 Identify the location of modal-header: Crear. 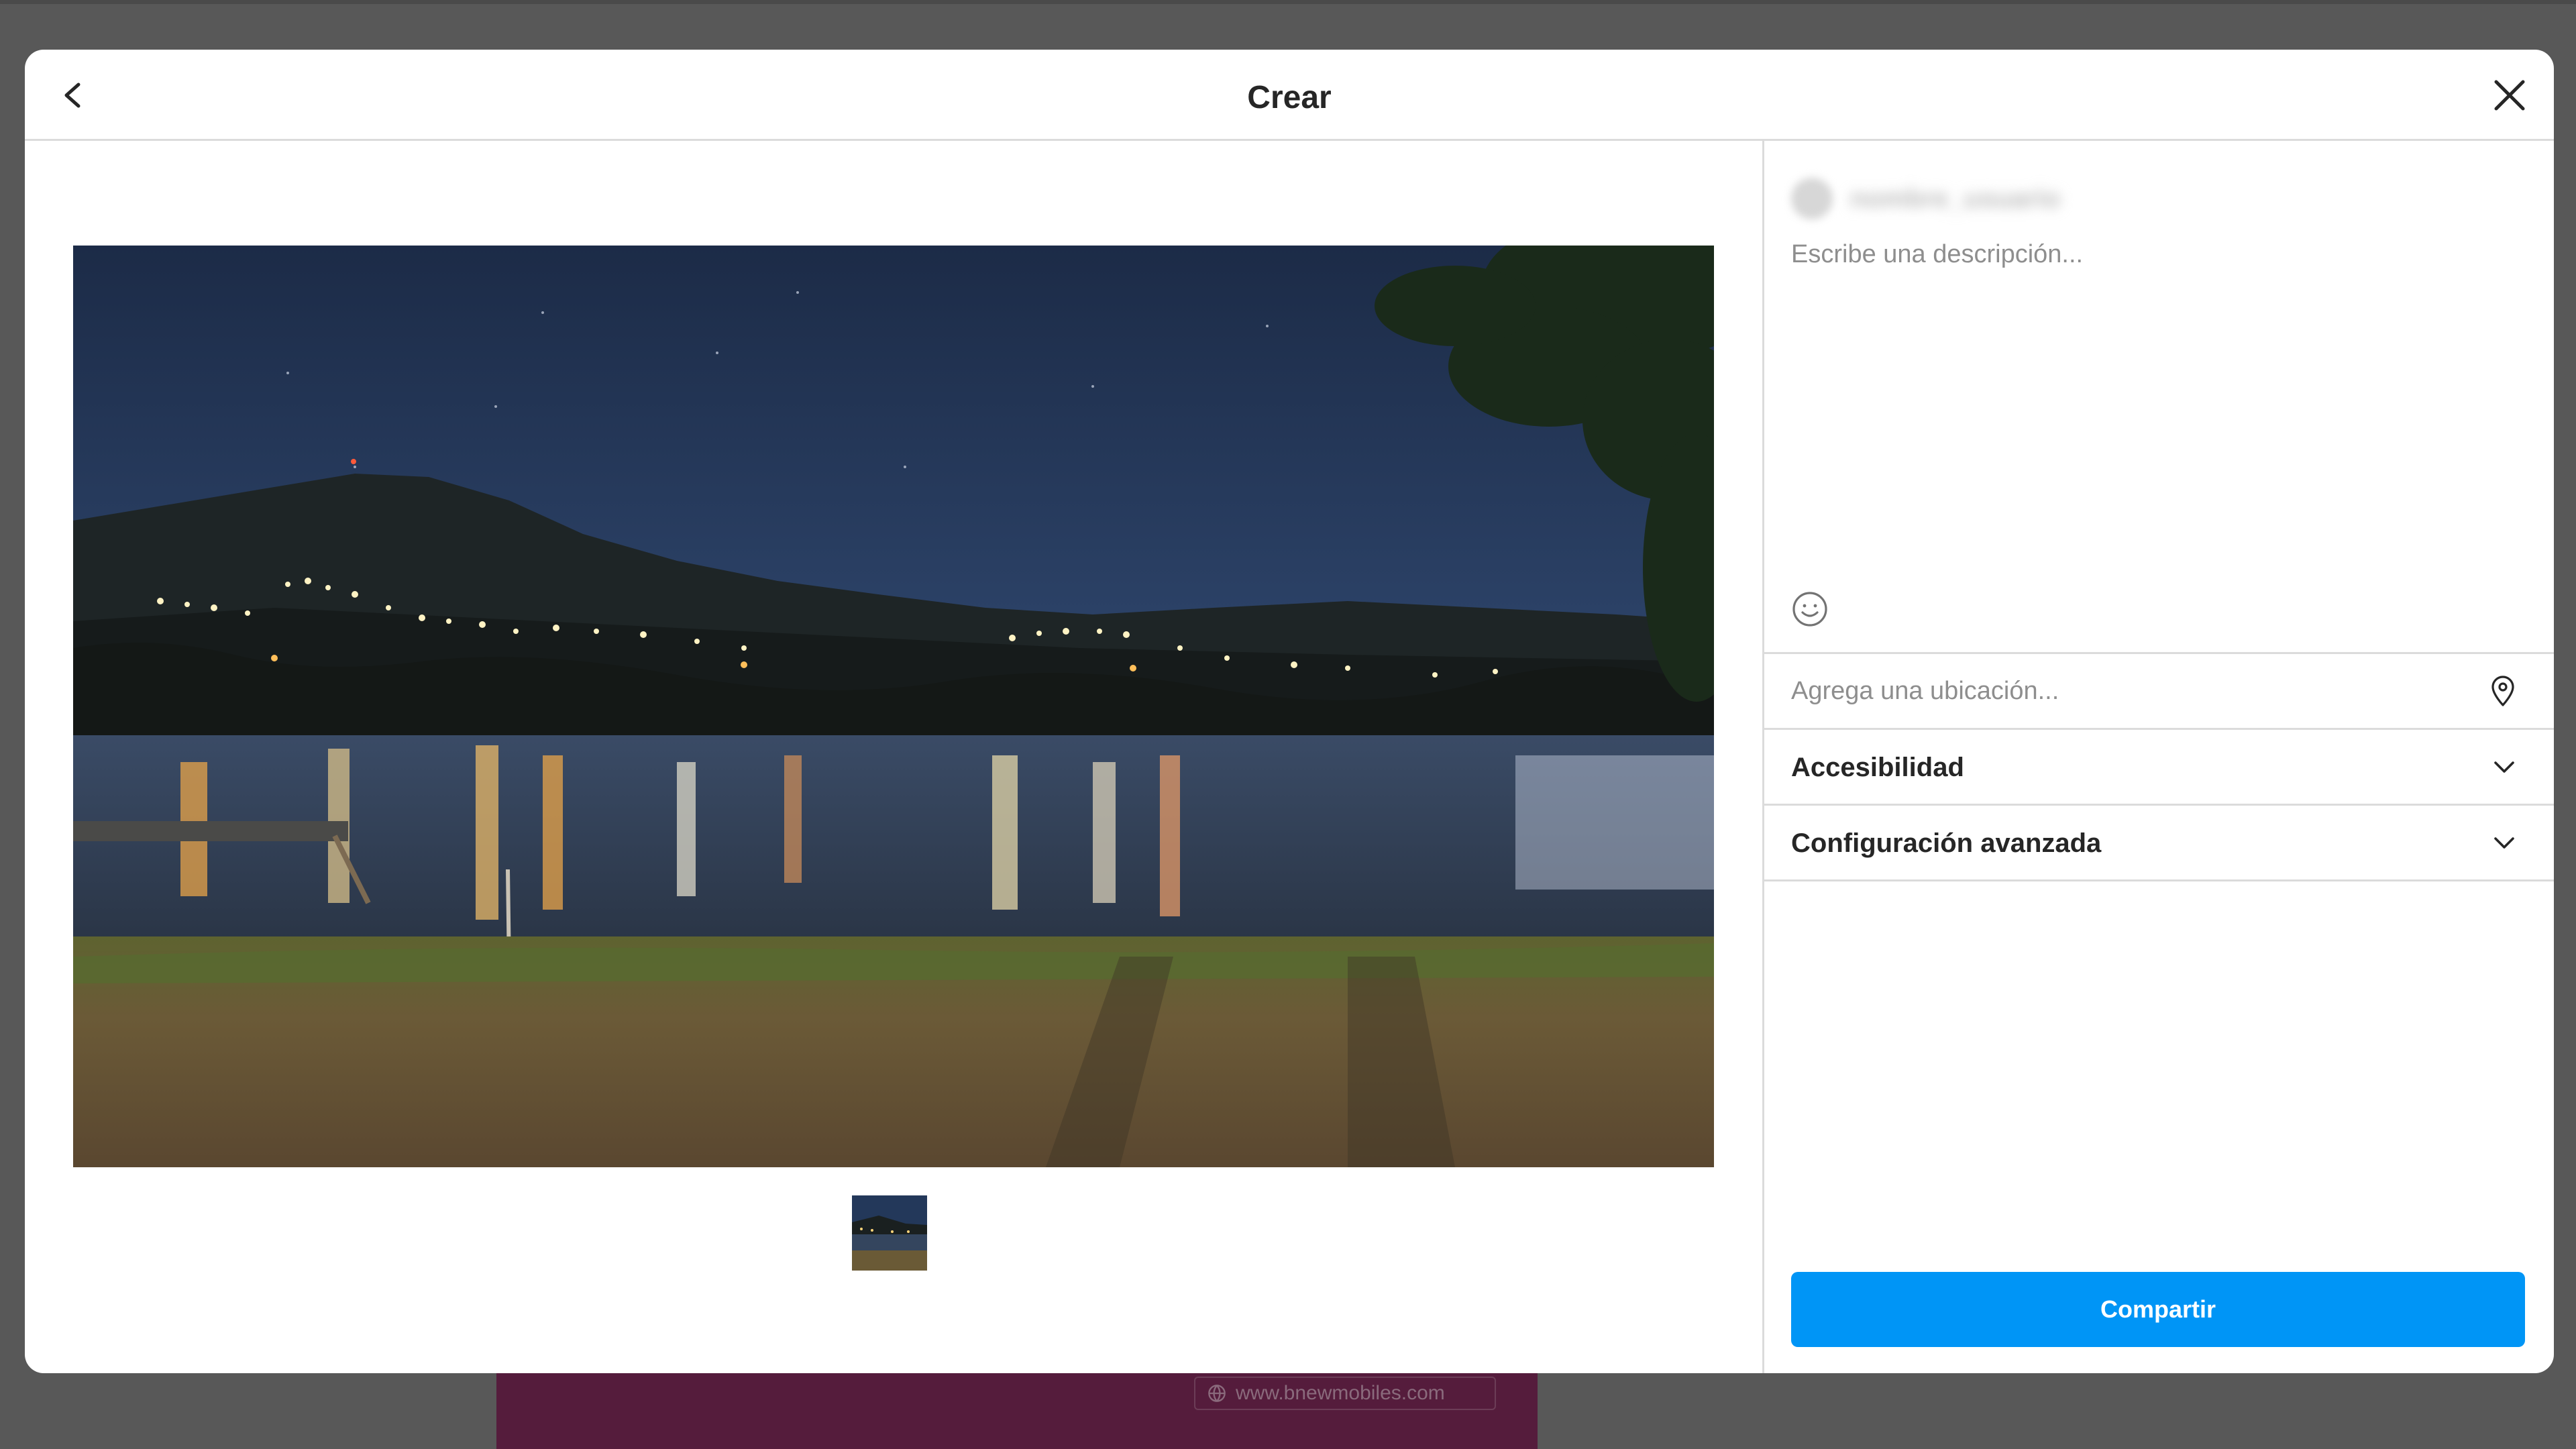
(1289, 95).